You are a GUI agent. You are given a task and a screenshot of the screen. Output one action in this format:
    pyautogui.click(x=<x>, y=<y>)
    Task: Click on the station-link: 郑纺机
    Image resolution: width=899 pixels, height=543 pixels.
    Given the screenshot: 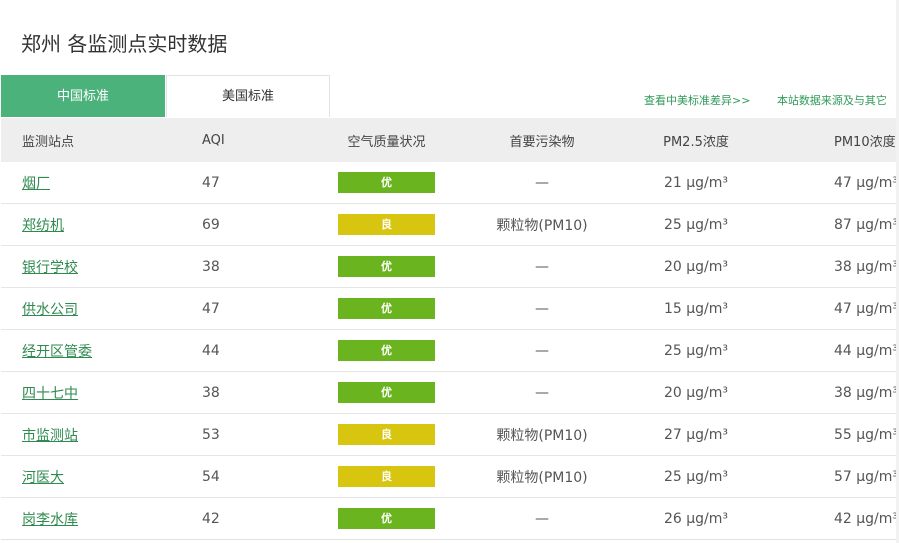 What is the action you would take?
    pyautogui.click(x=43, y=225)
    